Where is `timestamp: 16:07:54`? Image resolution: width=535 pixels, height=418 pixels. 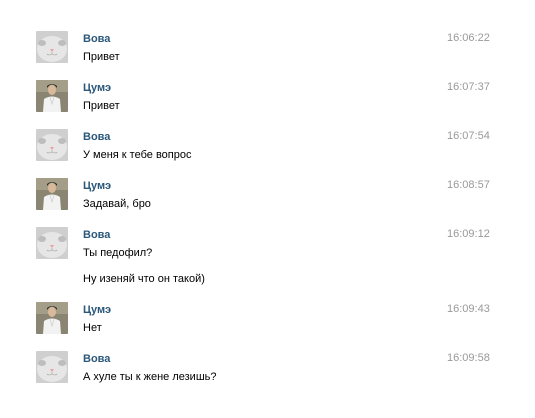
timestamp: 16:07:54 is located at coordinates (469, 136).